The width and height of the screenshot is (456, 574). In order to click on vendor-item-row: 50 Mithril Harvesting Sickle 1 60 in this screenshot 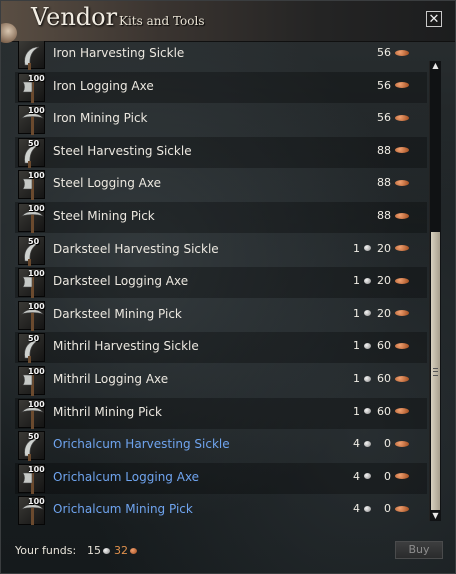, I will do `click(221, 348)`.